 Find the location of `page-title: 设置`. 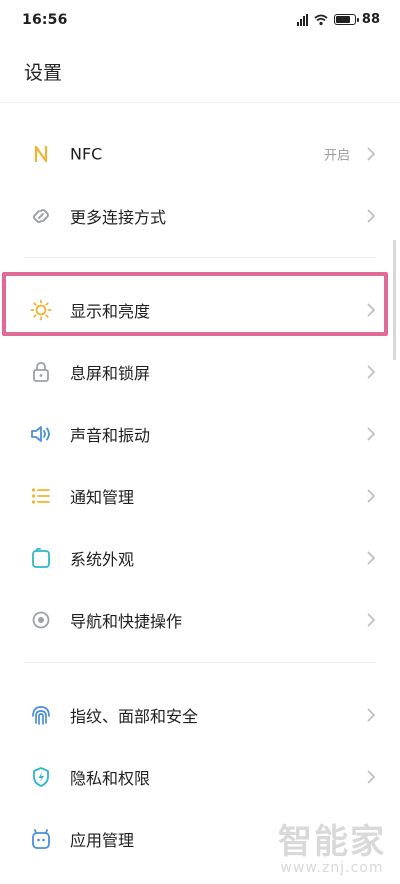

page-title: 设置 is located at coordinates (43, 73).